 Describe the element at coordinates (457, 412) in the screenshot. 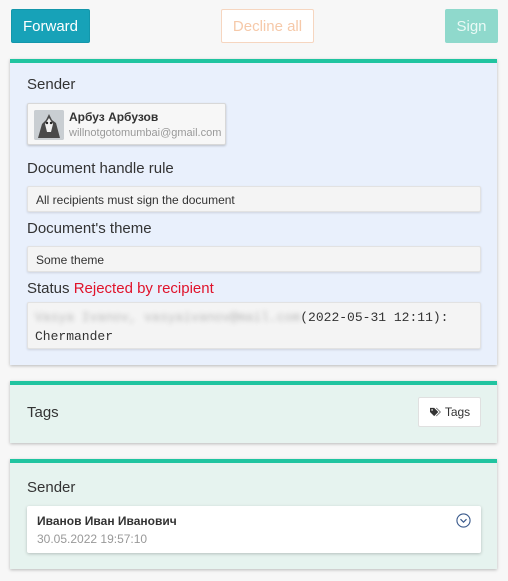

I see `tags-button-label: Tags` at that location.